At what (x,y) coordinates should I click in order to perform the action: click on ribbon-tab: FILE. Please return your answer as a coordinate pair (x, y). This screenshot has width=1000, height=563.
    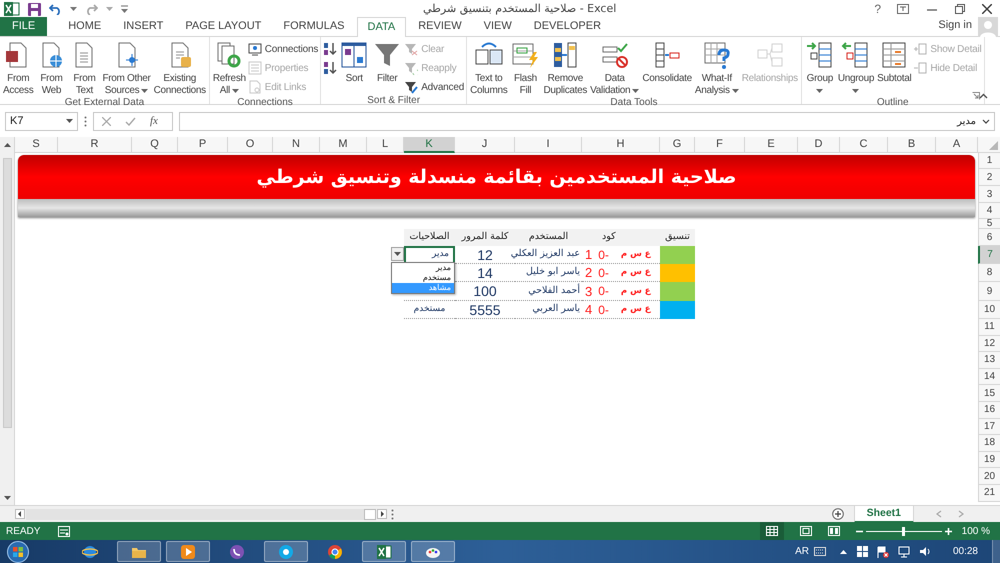
    Looking at the image, I should click on (24, 26).